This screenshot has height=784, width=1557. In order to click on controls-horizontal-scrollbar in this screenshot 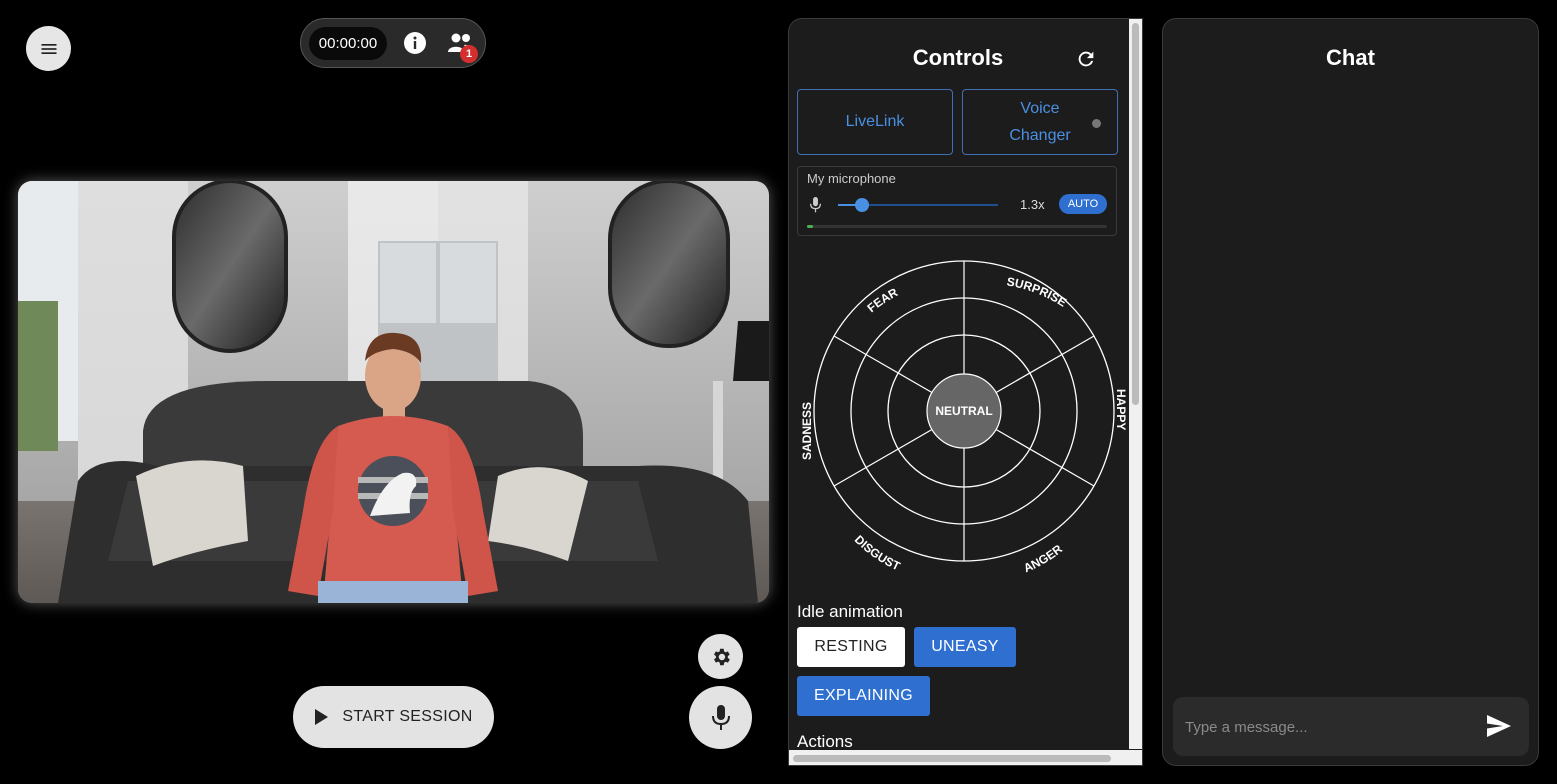, I will do `click(965, 757)`.